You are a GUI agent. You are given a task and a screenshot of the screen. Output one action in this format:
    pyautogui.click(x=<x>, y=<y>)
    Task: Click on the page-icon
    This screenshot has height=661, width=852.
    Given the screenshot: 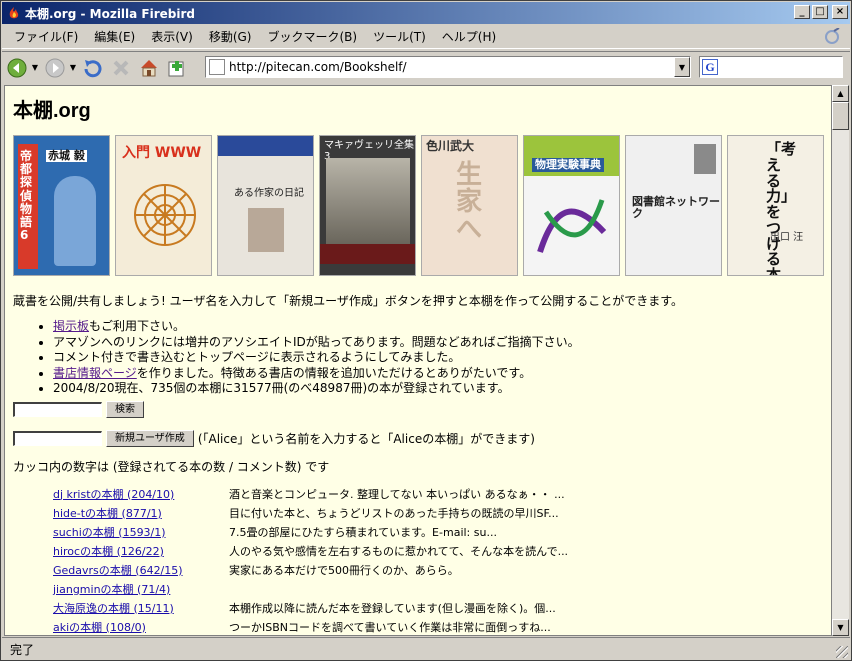 What is the action you would take?
    pyautogui.click(x=217, y=67)
    